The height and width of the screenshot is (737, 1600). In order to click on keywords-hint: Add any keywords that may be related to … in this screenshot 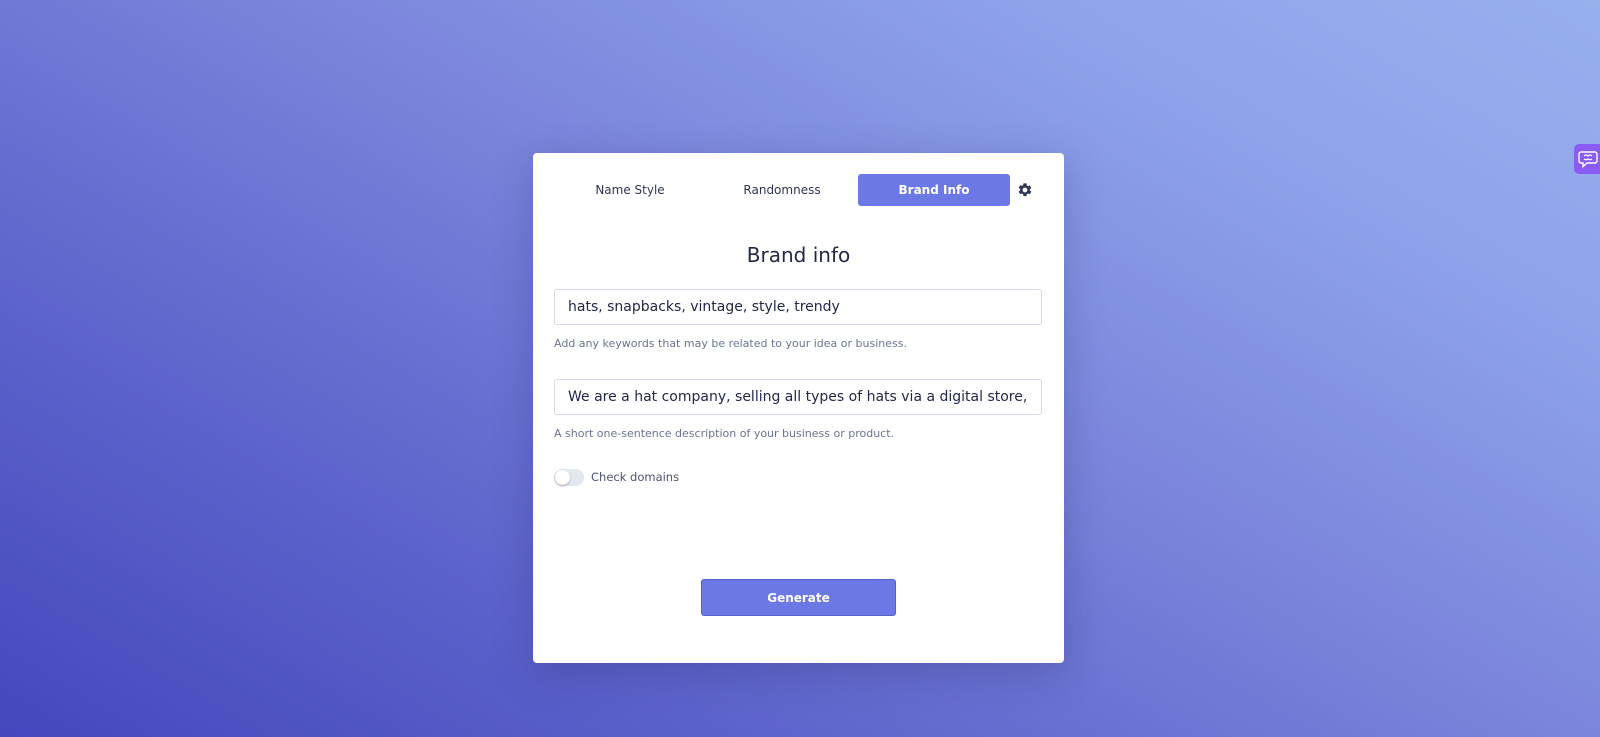, I will do `click(730, 343)`.